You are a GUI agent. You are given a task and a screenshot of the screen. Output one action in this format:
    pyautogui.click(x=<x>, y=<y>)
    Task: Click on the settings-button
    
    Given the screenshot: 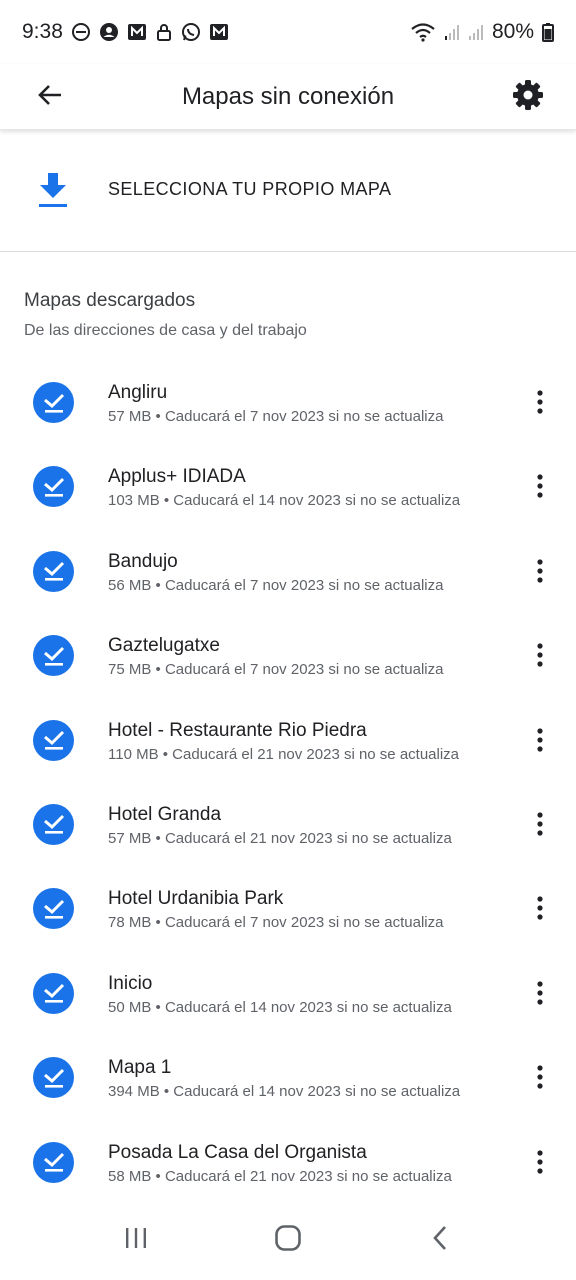 What is the action you would take?
    pyautogui.click(x=528, y=97)
    